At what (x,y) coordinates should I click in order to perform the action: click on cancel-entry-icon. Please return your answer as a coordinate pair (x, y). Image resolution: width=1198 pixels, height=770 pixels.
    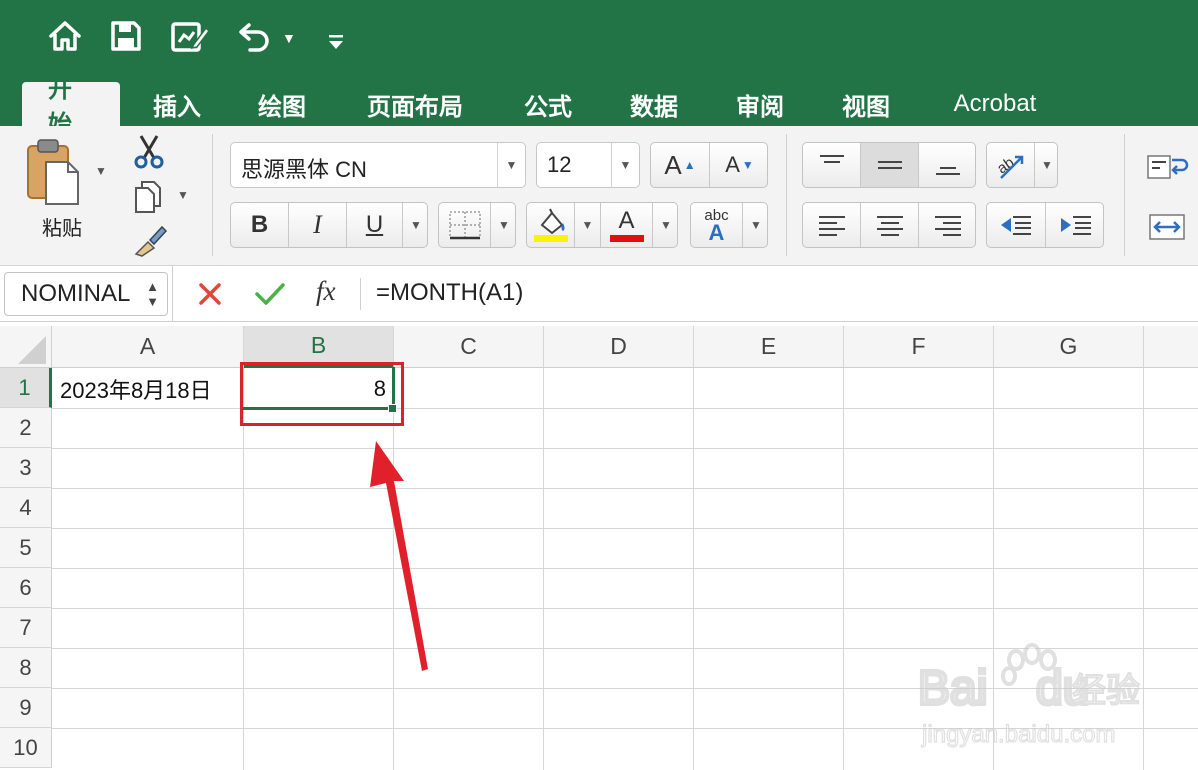
    Looking at the image, I should click on (210, 294).